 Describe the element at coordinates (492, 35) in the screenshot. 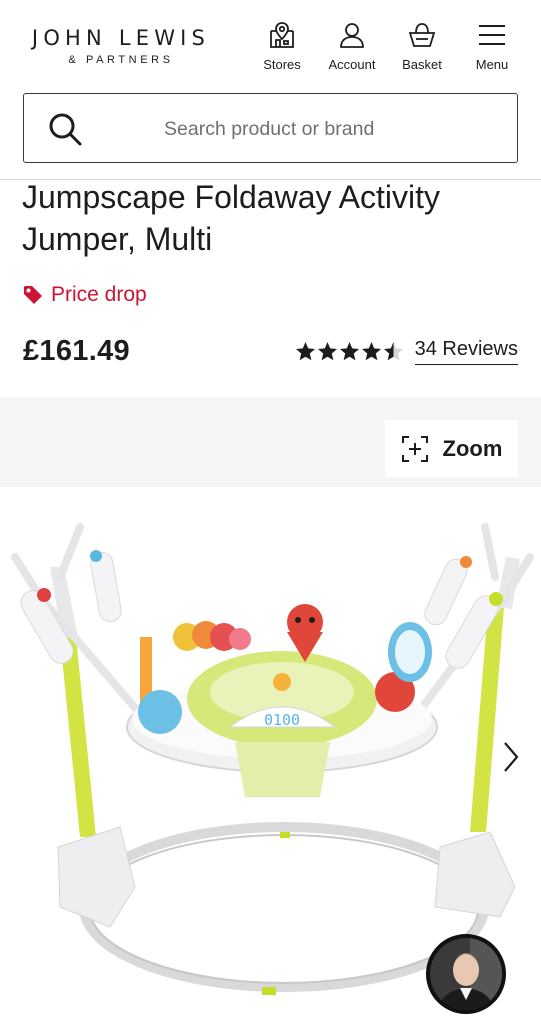

I see `menu-icon` at that location.